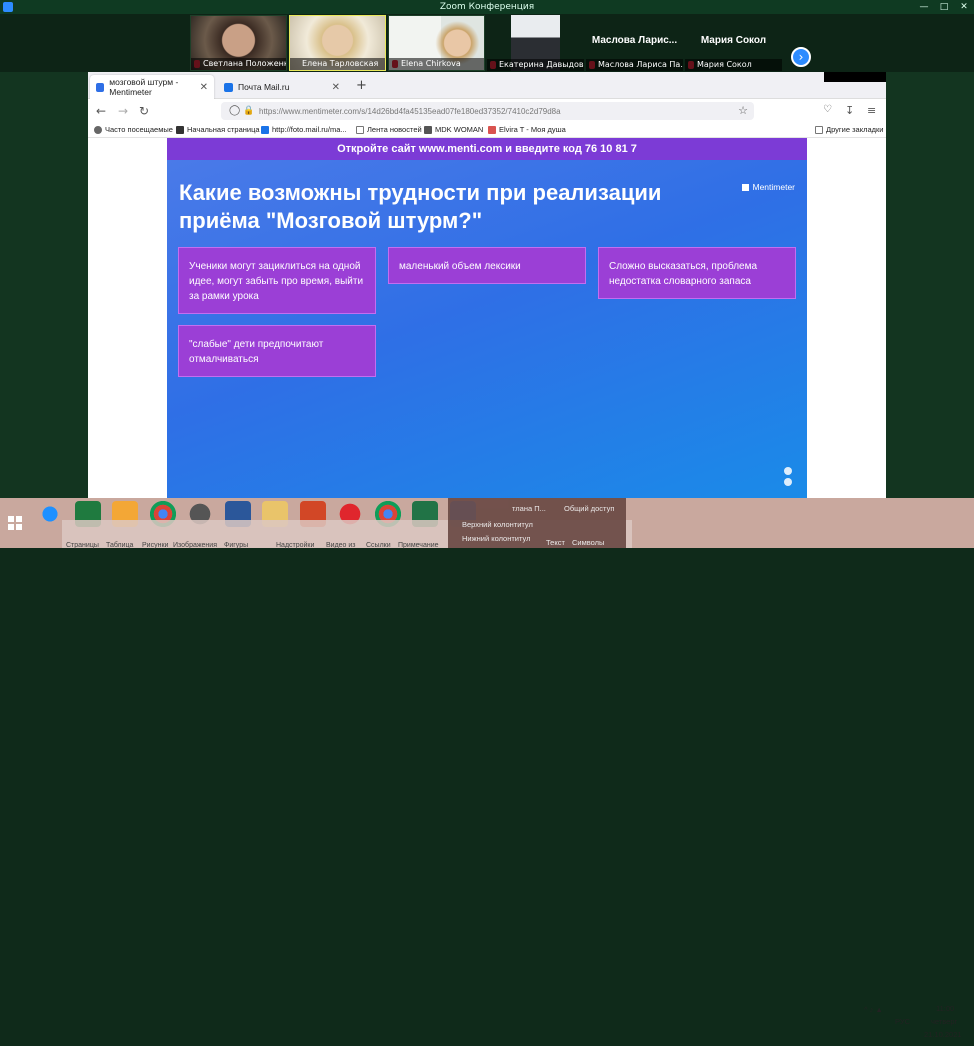 This screenshot has height=1046, width=974. What do you see at coordinates (827, 109) in the screenshot?
I see `pocket-icon: ♡` at bounding box center [827, 109].